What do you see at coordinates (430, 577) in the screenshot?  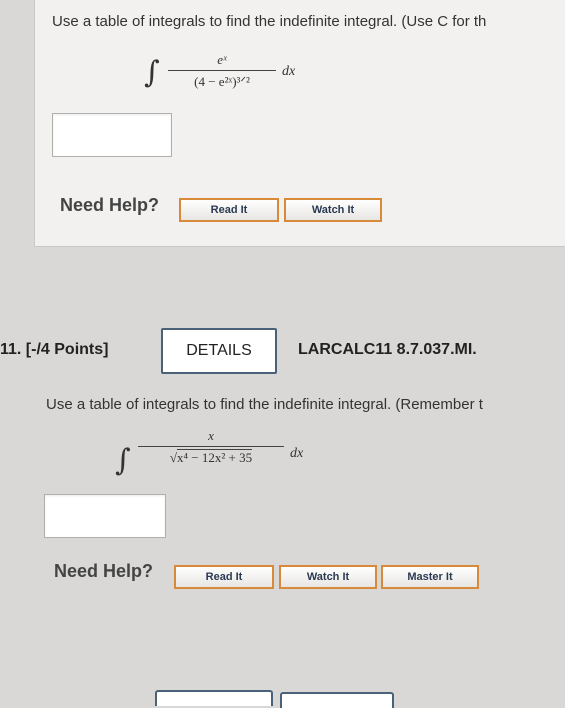 I see `master-it-button: Master It` at bounding box center [430, 577].